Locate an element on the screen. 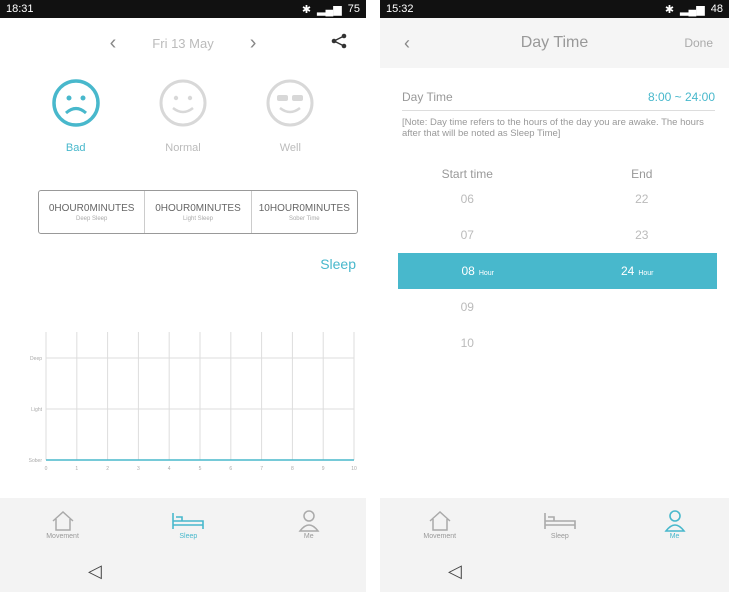  stat-light-sleep: 0HOUR0MINUTES Light Sleep is located at coordinates (198, 212).